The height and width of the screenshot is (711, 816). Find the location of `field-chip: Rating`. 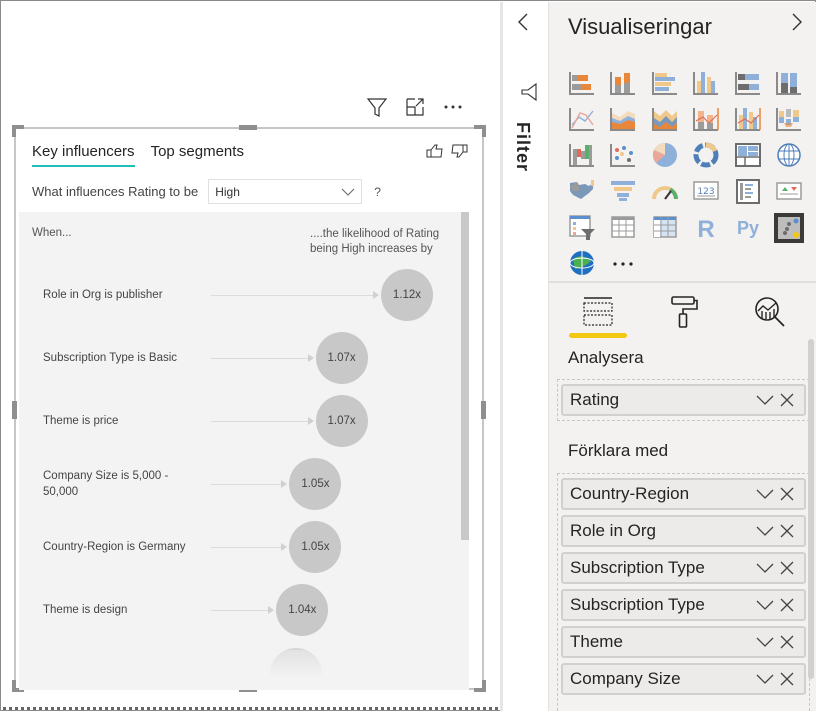

field-chip: Rating is located at coordinates (683, 400).